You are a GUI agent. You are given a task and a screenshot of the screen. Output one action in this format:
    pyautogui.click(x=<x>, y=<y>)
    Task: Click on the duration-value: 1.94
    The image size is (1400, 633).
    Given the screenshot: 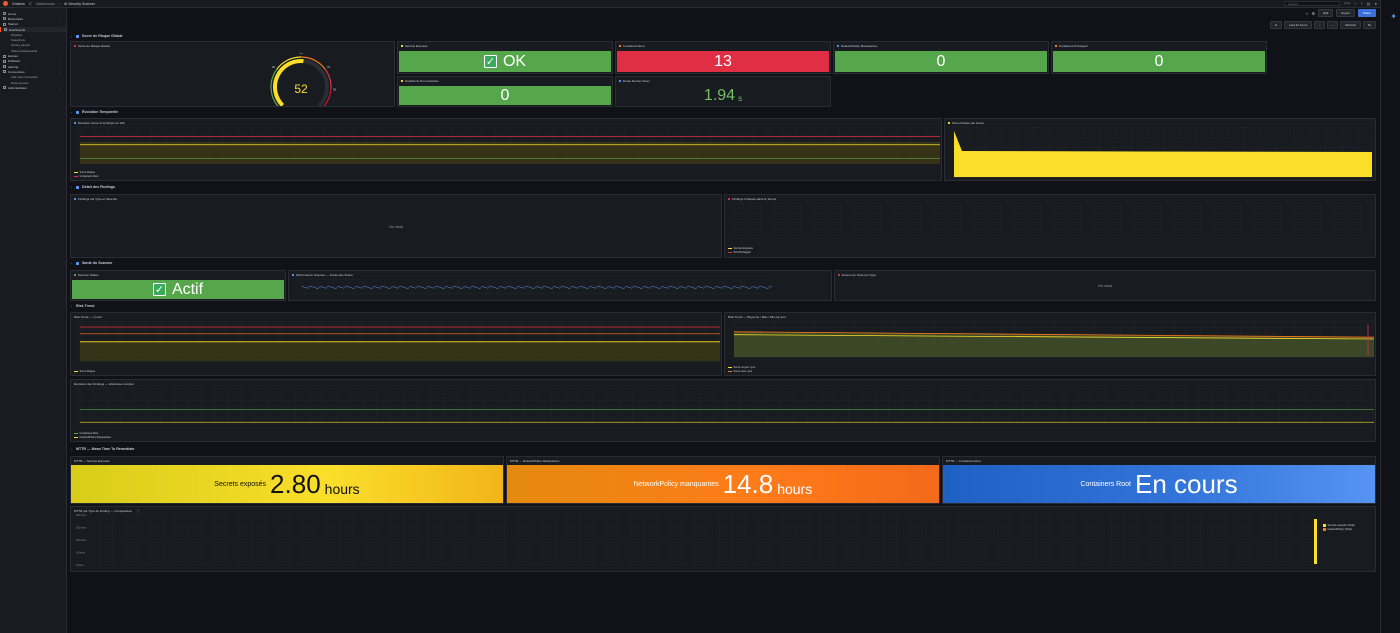 What is the action you would take?
    pyautogui.click(x=719, y=95)
    